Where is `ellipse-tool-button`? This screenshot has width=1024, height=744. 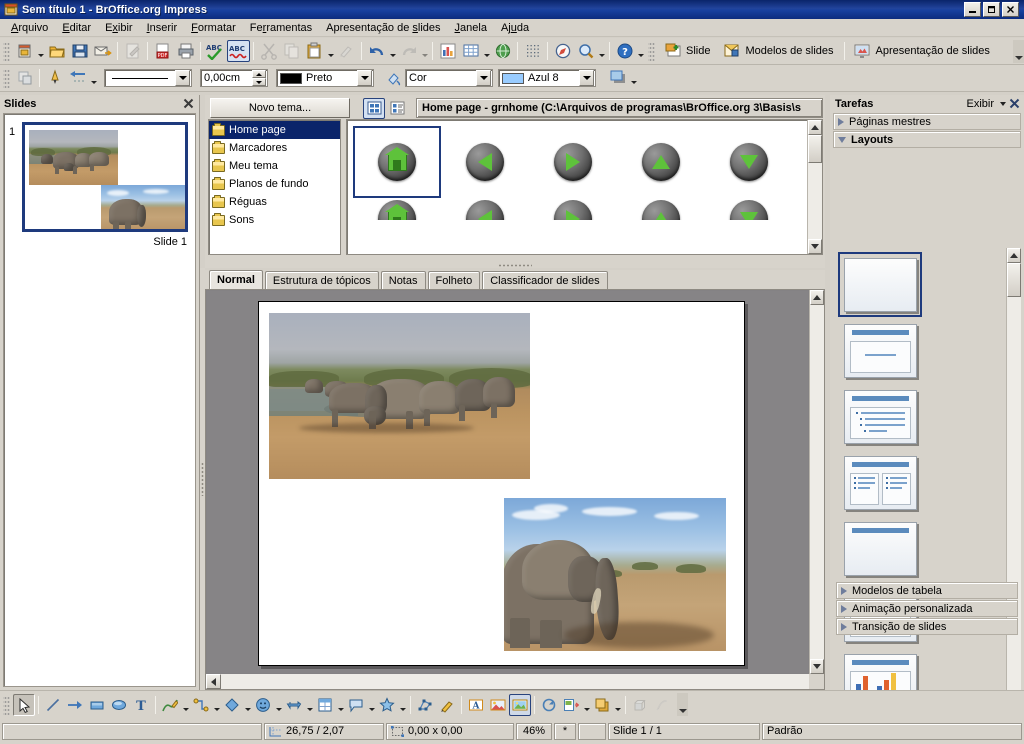
ellipse-tool-button is located at coordinates (119, 705).